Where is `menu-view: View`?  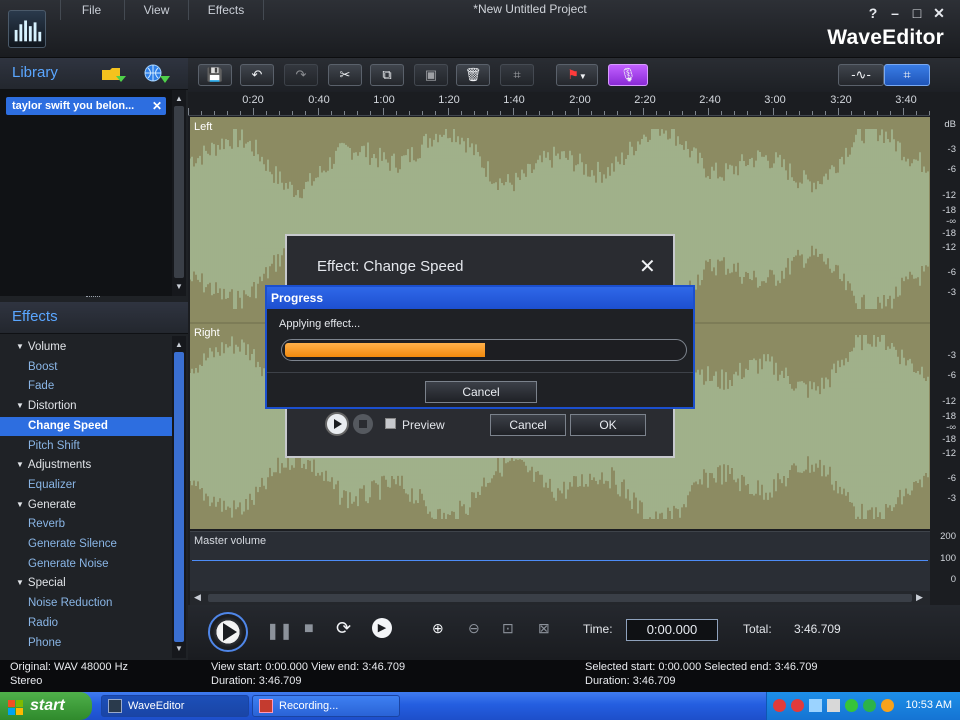 menu-view: View is located at coordinates (156, 10).